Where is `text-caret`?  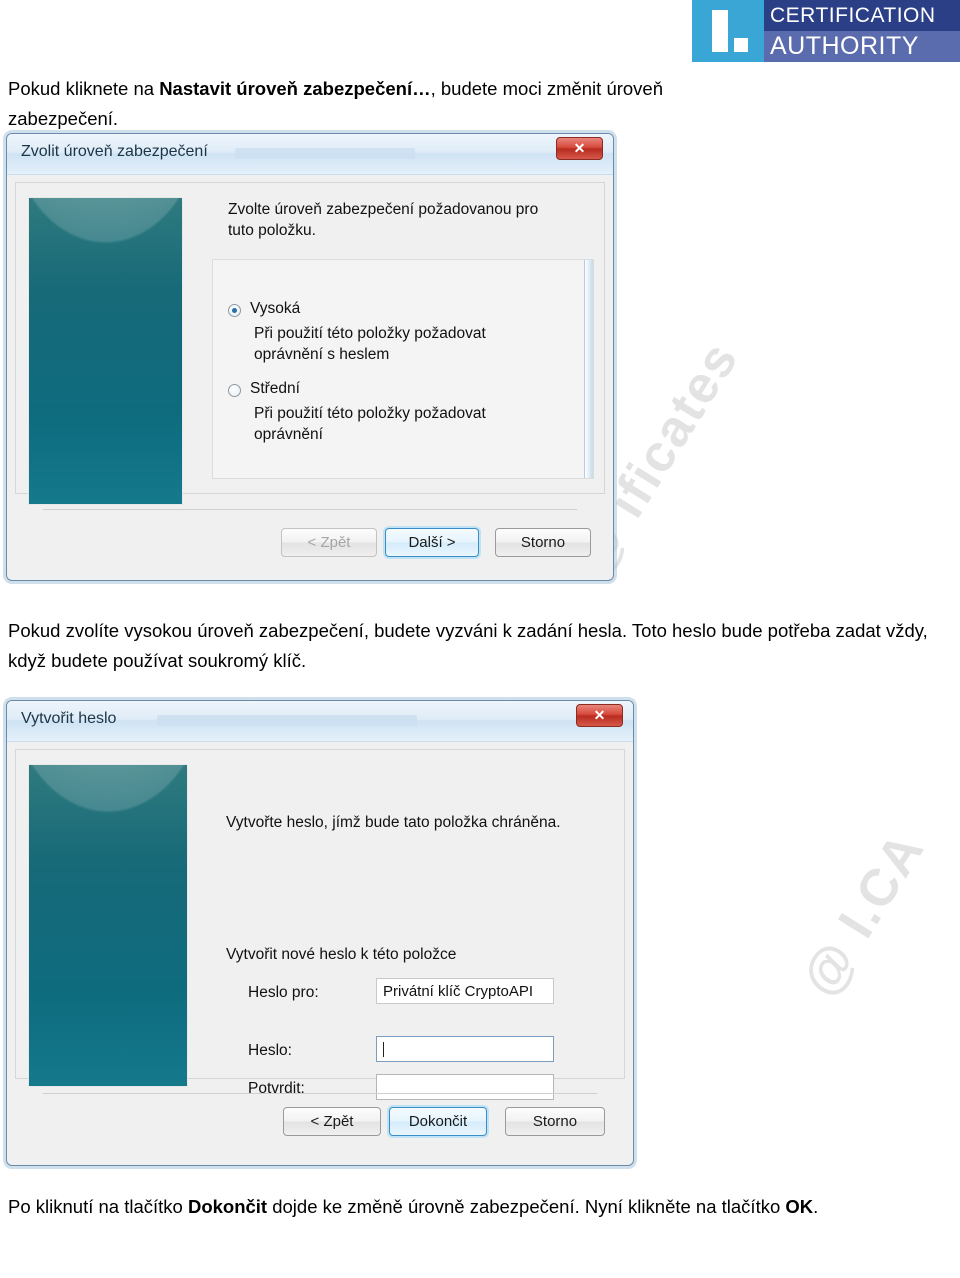
text-caret is located at coordinates (383, 1049).